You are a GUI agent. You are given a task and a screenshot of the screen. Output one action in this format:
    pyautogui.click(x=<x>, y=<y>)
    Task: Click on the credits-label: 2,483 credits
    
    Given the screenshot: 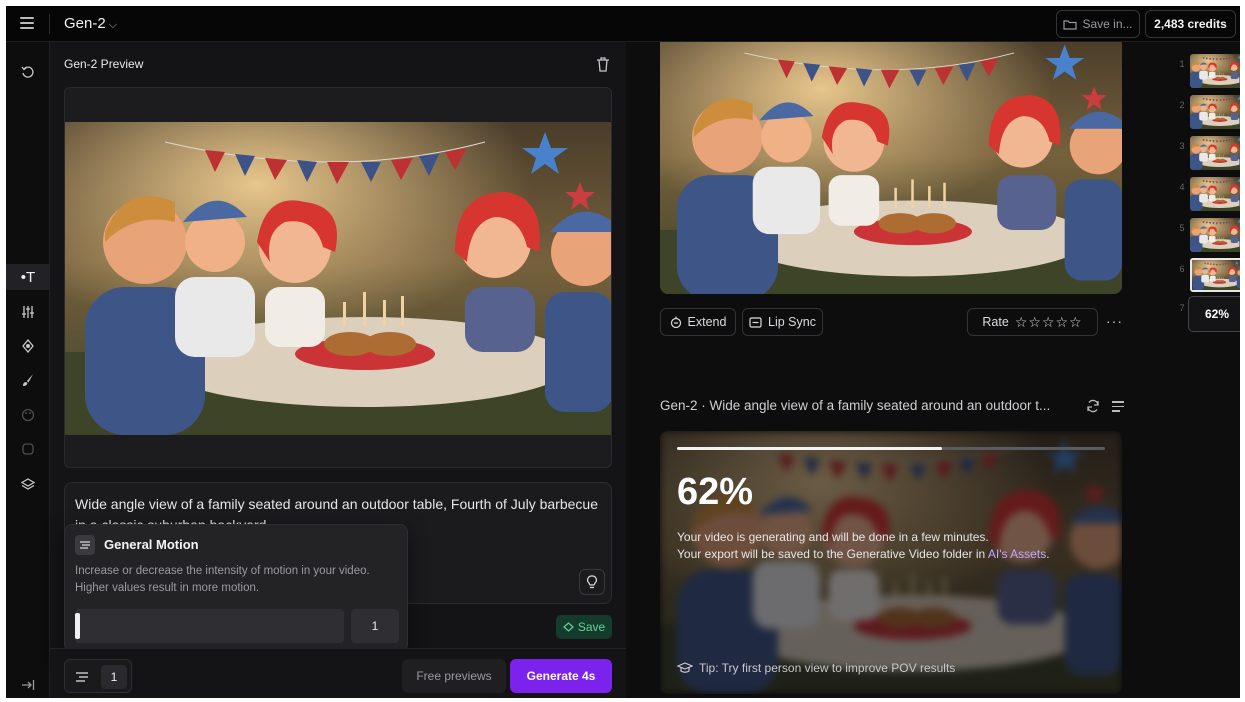 What is the action you would take?
    pyautogui.click(x=1190, y=24)
    